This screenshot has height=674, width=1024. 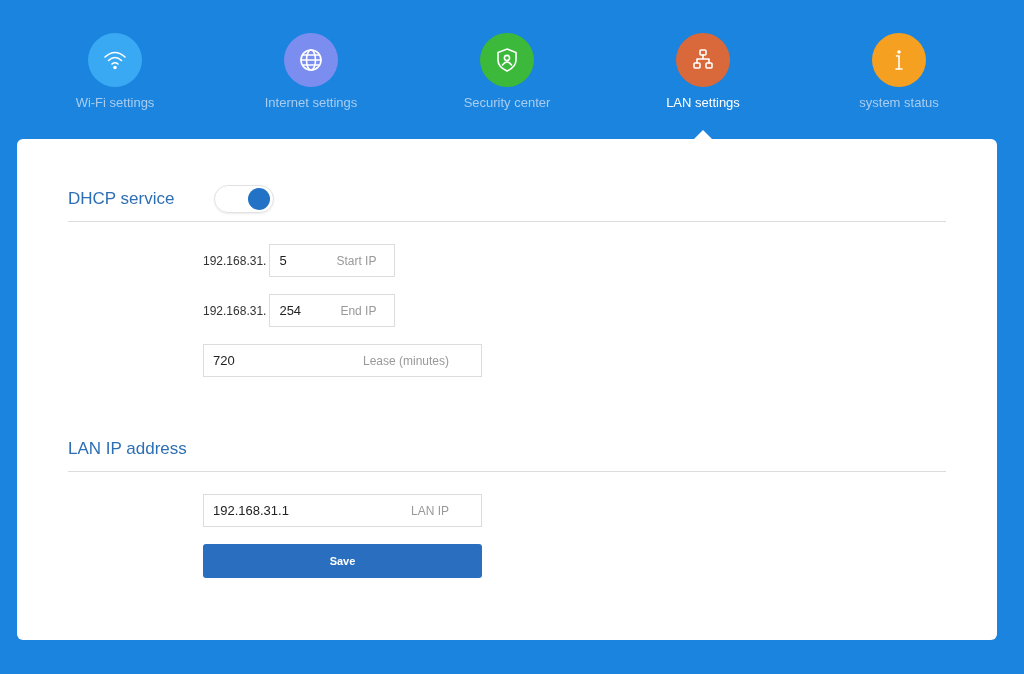 I want to click on section-title: DHCP service, so click(x=121, y=199).